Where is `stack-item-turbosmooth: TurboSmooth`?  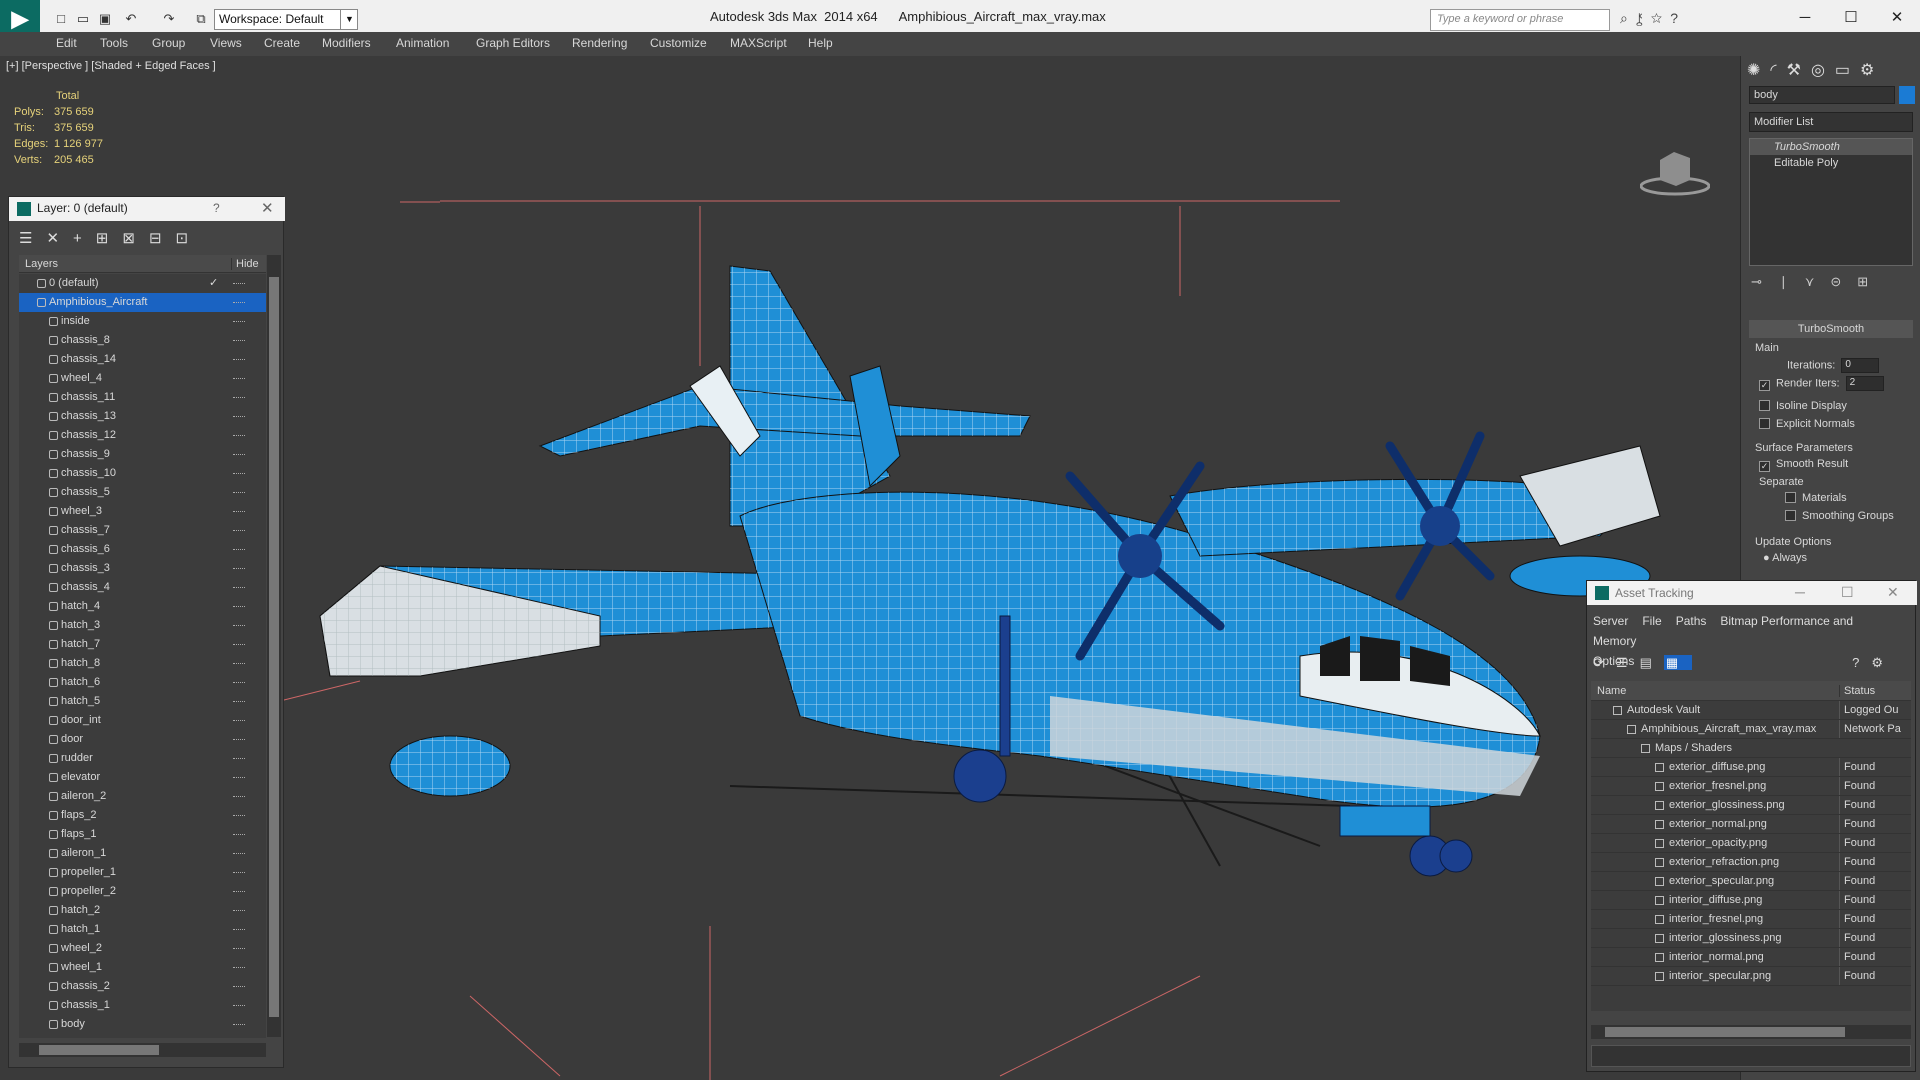 stack-item-turbosmooth: TurboSmooth is located at coordinates (1831, 147).